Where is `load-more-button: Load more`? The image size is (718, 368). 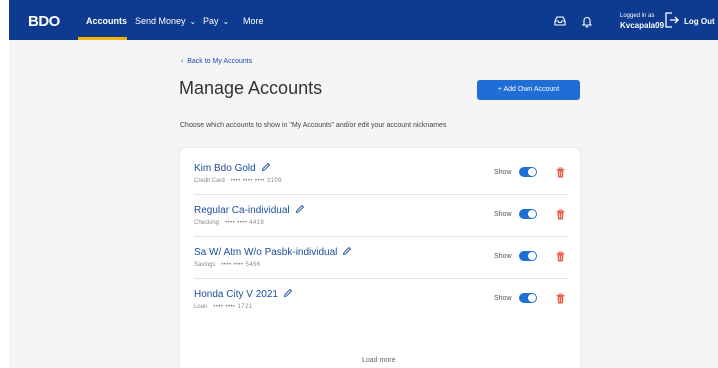
load-more-button: Load more is located at coordinates (378, 360).